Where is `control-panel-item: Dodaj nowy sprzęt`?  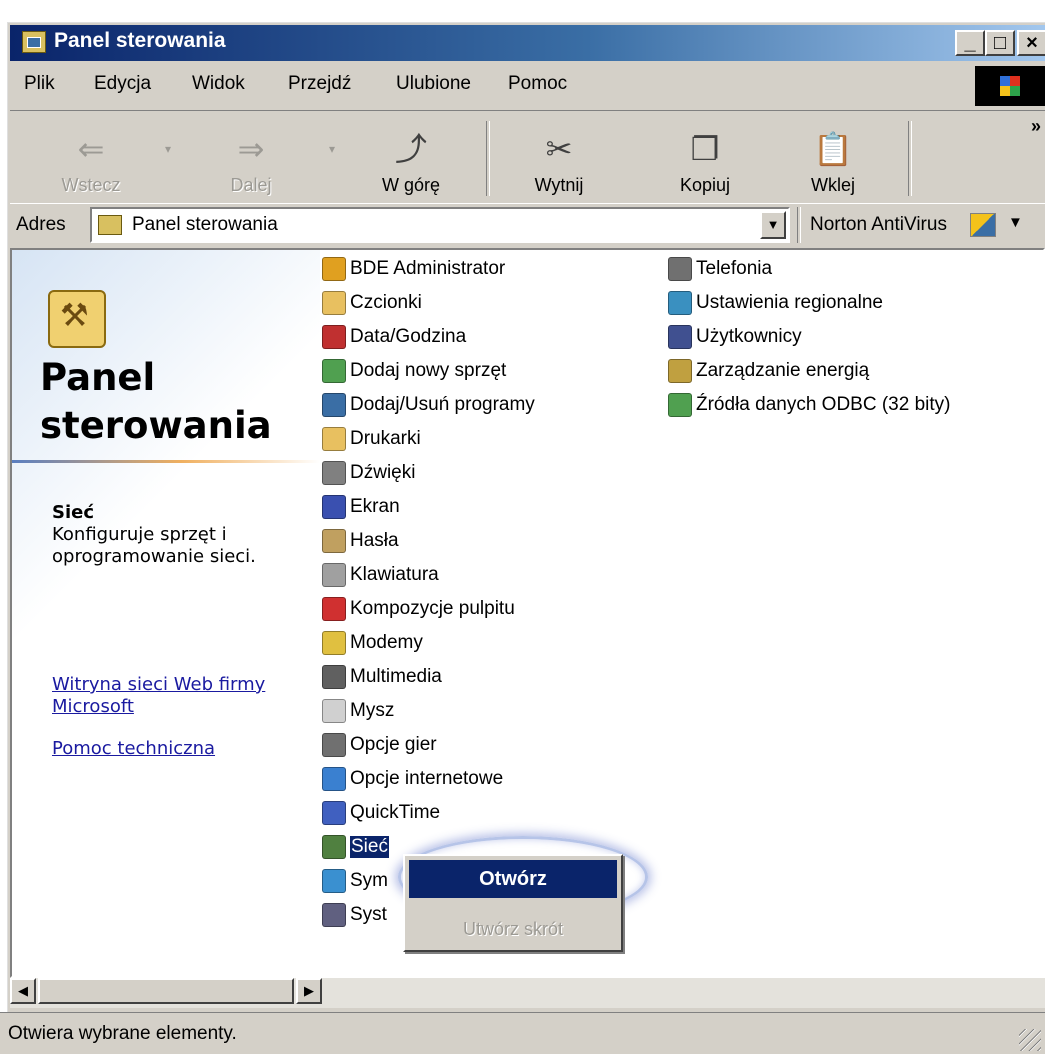
control-panel-item: Dodaj nowy sprzęt is located at coordinates (414, 371).